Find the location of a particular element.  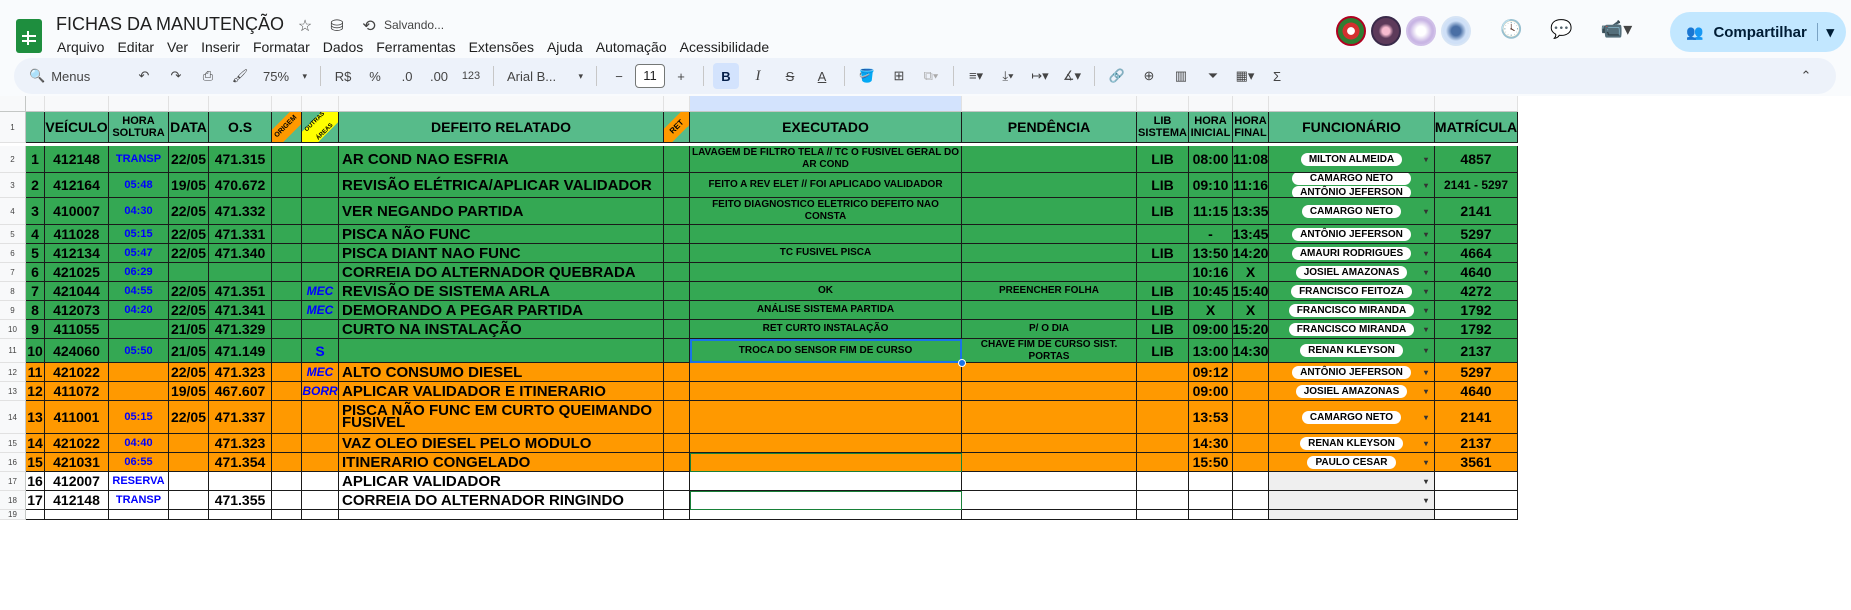

funcionario-chip: ANTÔNIO JEFERSON is located at coordinates (1351, 191).